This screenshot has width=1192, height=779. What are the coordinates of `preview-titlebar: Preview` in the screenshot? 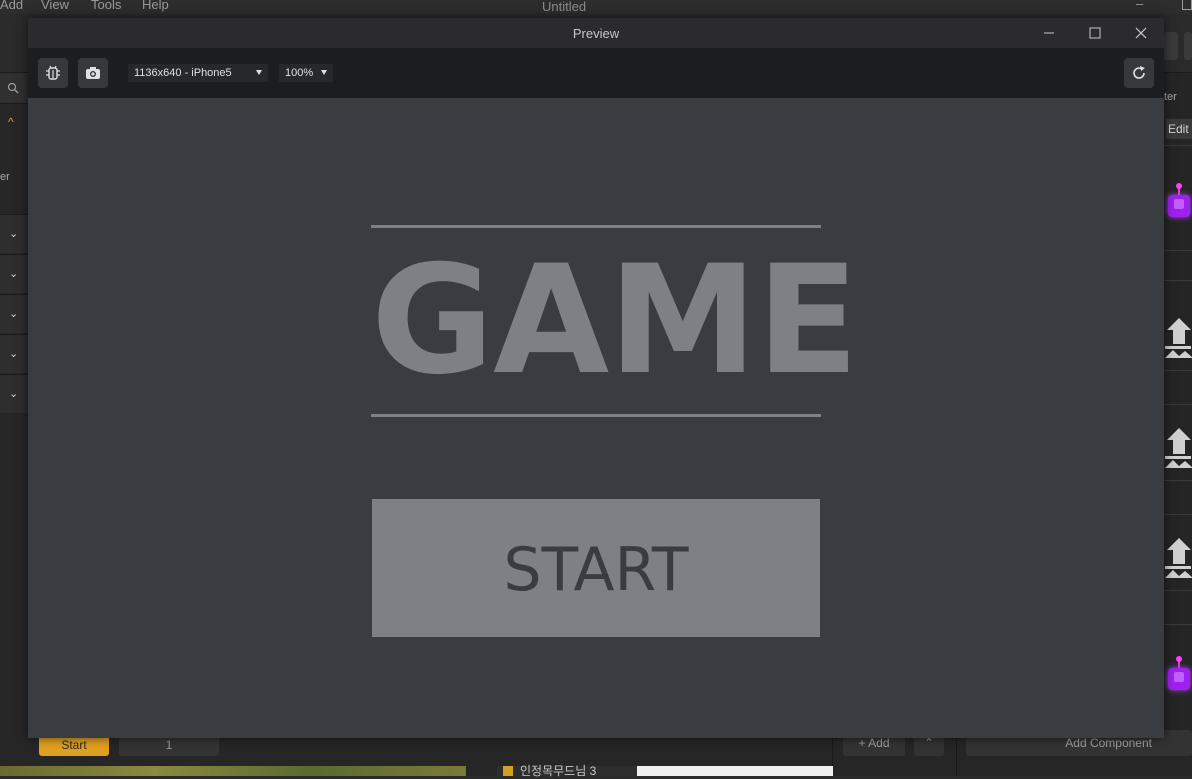 It's located at (596, 33).